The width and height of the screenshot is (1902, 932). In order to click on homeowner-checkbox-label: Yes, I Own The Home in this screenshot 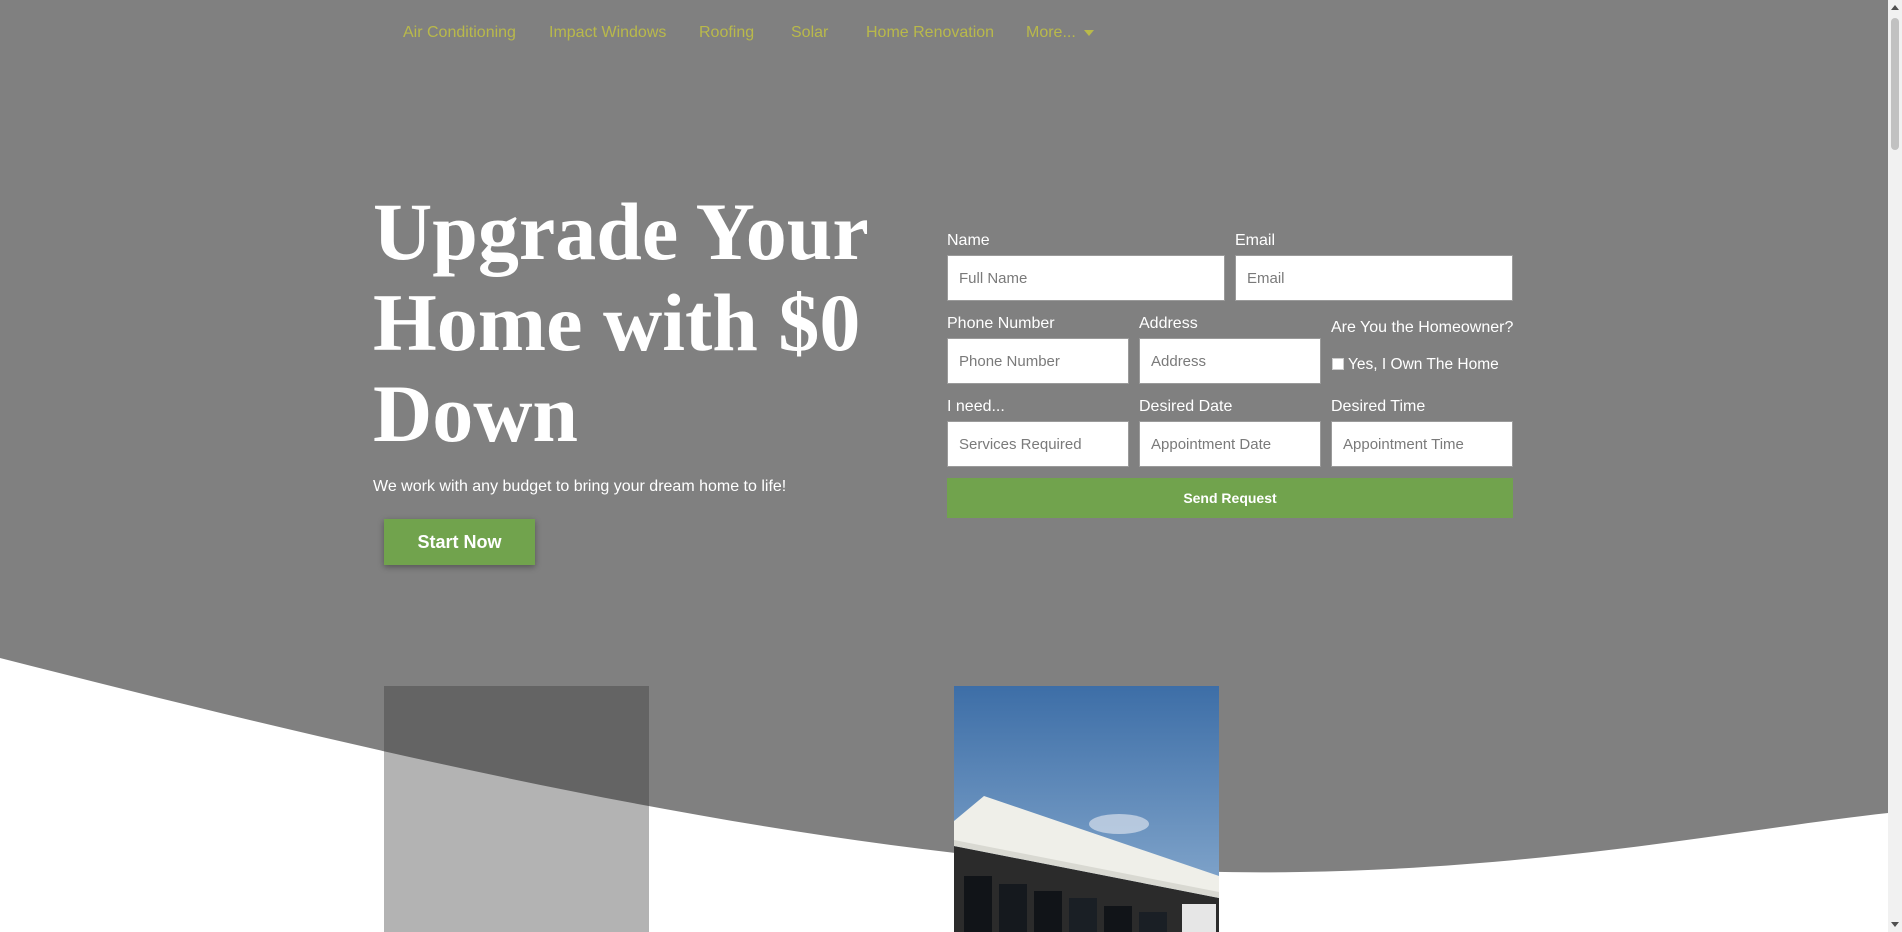, I will do `click(1423, 365)`.